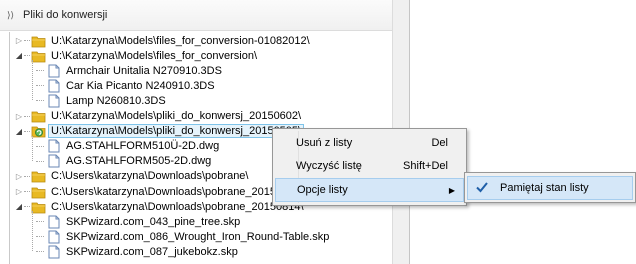  I want to click on menu-item-label: Pamiętaj stan listy, so click(544, 188).